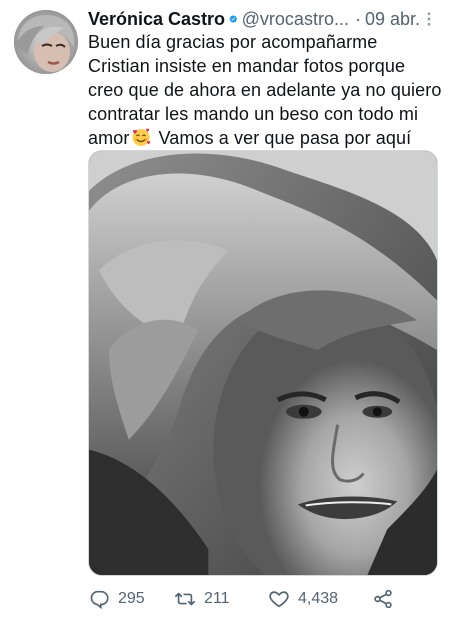 The image size is (452, 620). Describe the element at coordinates (233, 19) in the screenshot. I see `verified-badge-icon` at that location.